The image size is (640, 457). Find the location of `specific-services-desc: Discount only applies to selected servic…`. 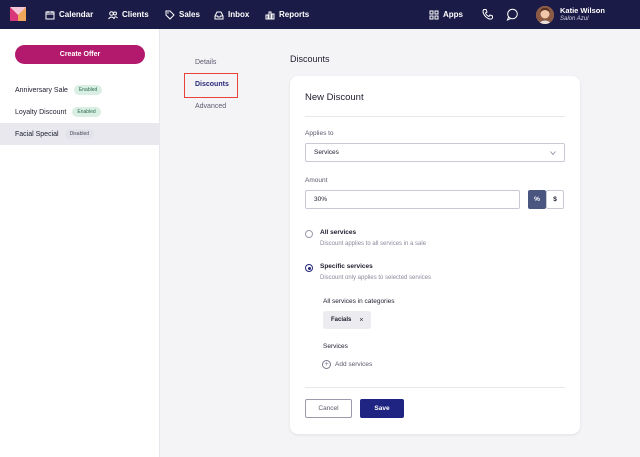

specific-services-desc: Discount only applies to selected servic… is located at coordinates (376, 278).